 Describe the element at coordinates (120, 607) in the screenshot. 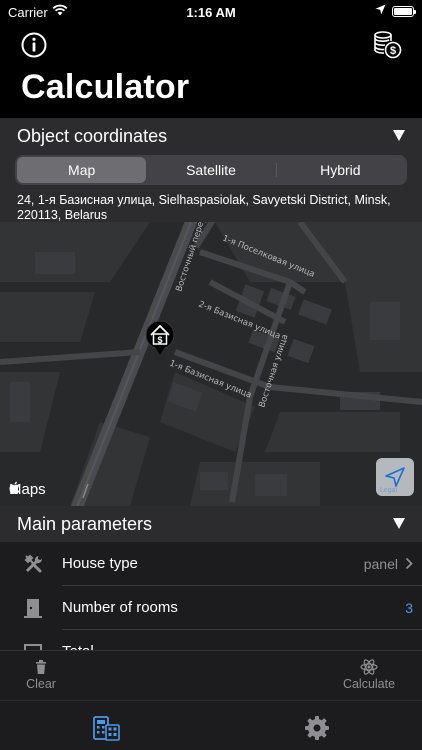

I see `number-of-rooms-label: Number of rooms` at that location.